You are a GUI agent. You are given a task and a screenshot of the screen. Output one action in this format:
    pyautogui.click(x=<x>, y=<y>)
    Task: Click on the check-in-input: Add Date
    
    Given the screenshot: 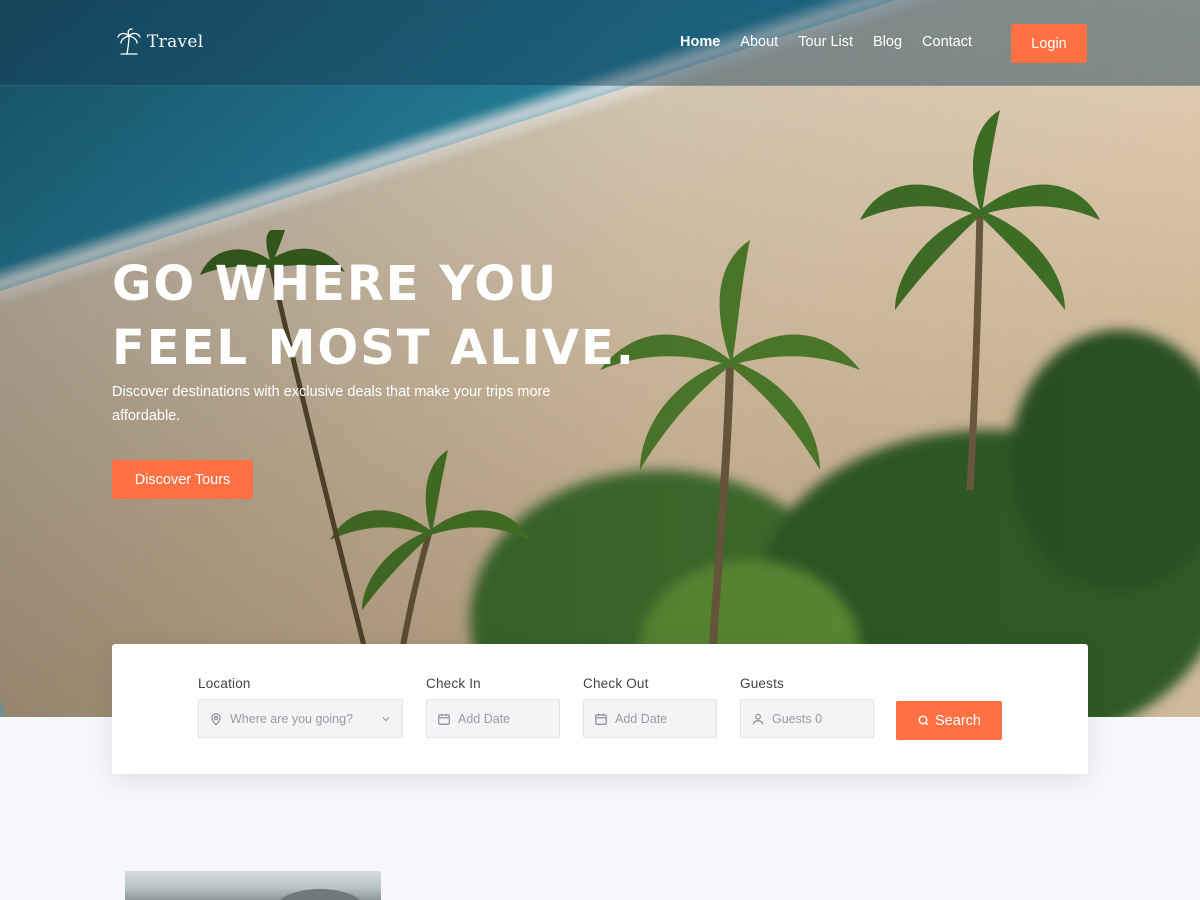 What is the action you would take?
    pyautogui.click(x=493, y=718)
    